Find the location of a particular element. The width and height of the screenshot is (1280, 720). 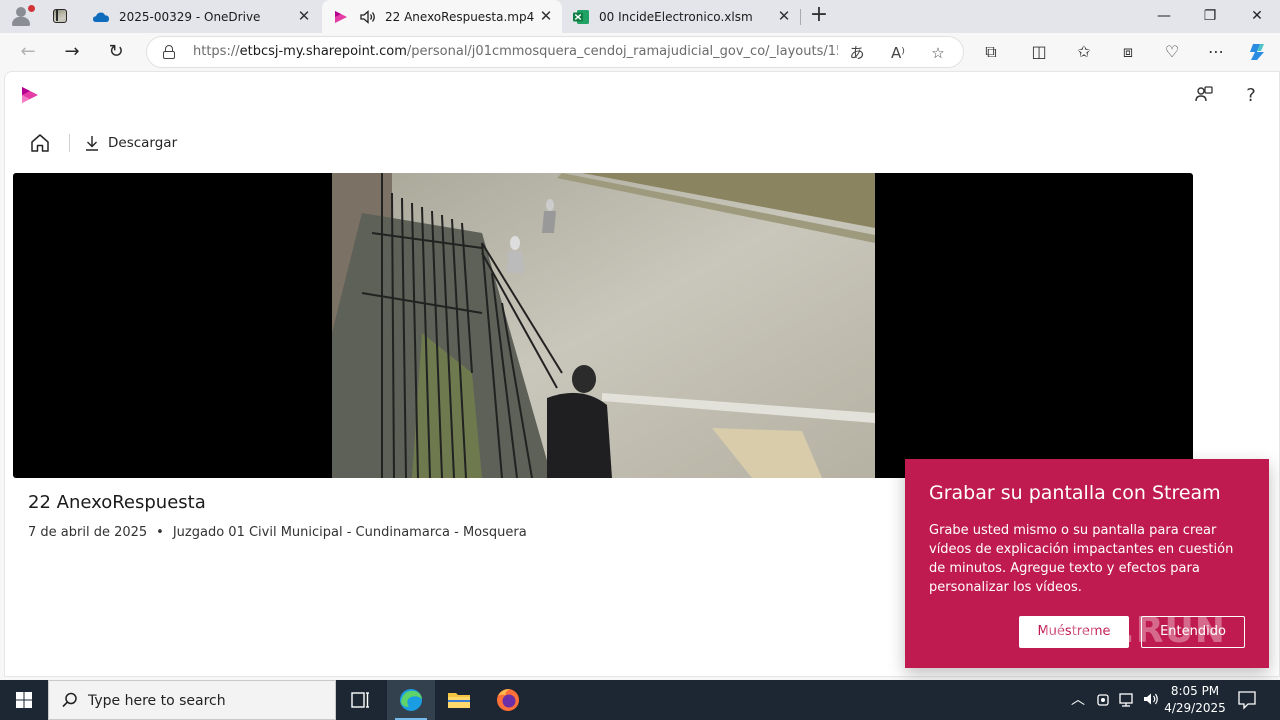

tab-actions-icon is located at coordinates (60, 16).